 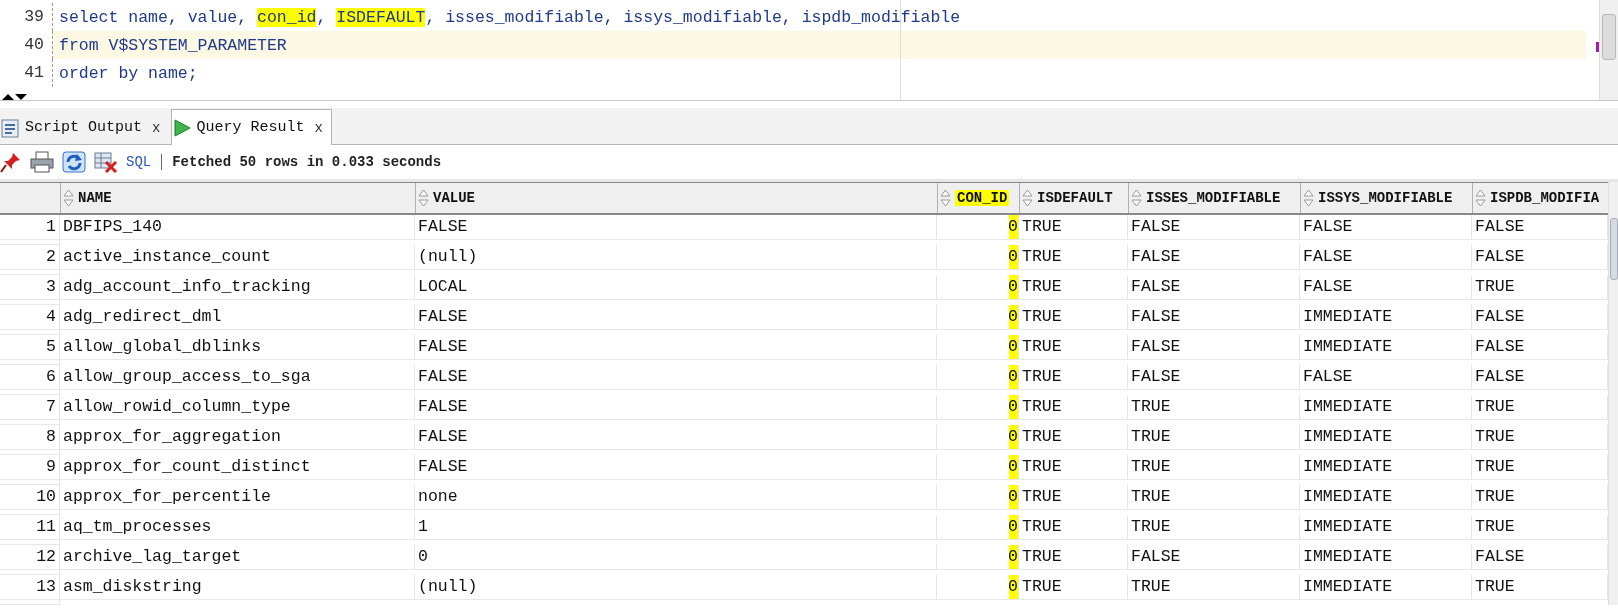 I want to click on table-cell: 1, so click(x=676, y=527).